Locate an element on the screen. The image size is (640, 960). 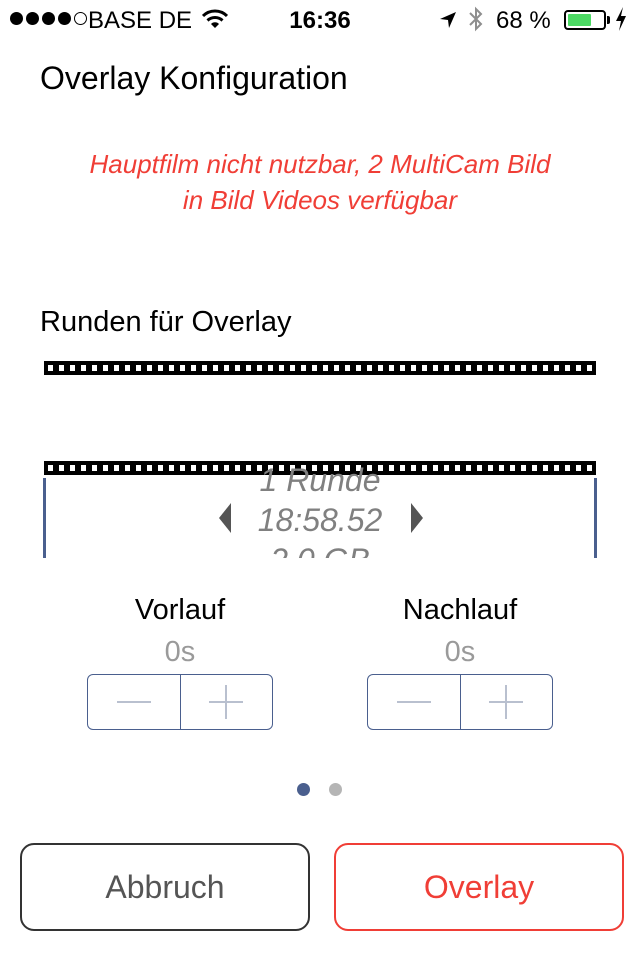
pre-roll-value: 0s is located at coordinates (180, 652).